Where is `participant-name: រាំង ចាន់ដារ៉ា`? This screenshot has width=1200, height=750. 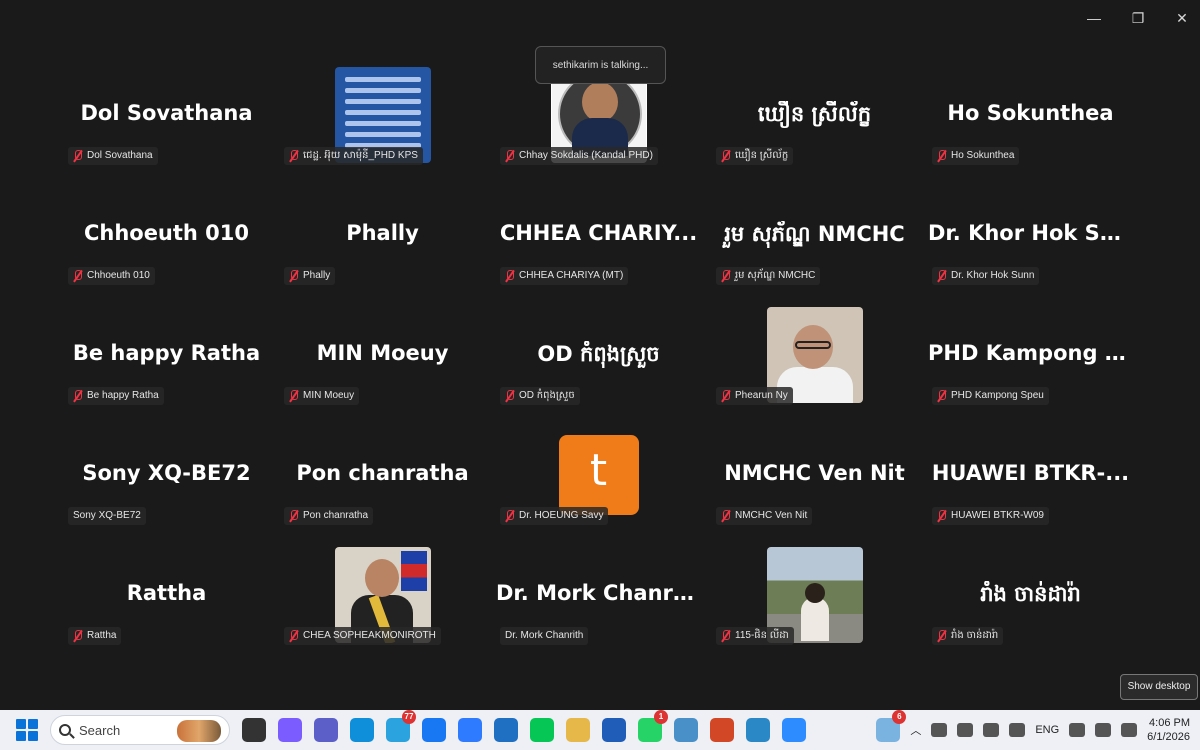 participant-name: រាំង ចាន់ដារ៉ា is located at coordinates (975, 635).